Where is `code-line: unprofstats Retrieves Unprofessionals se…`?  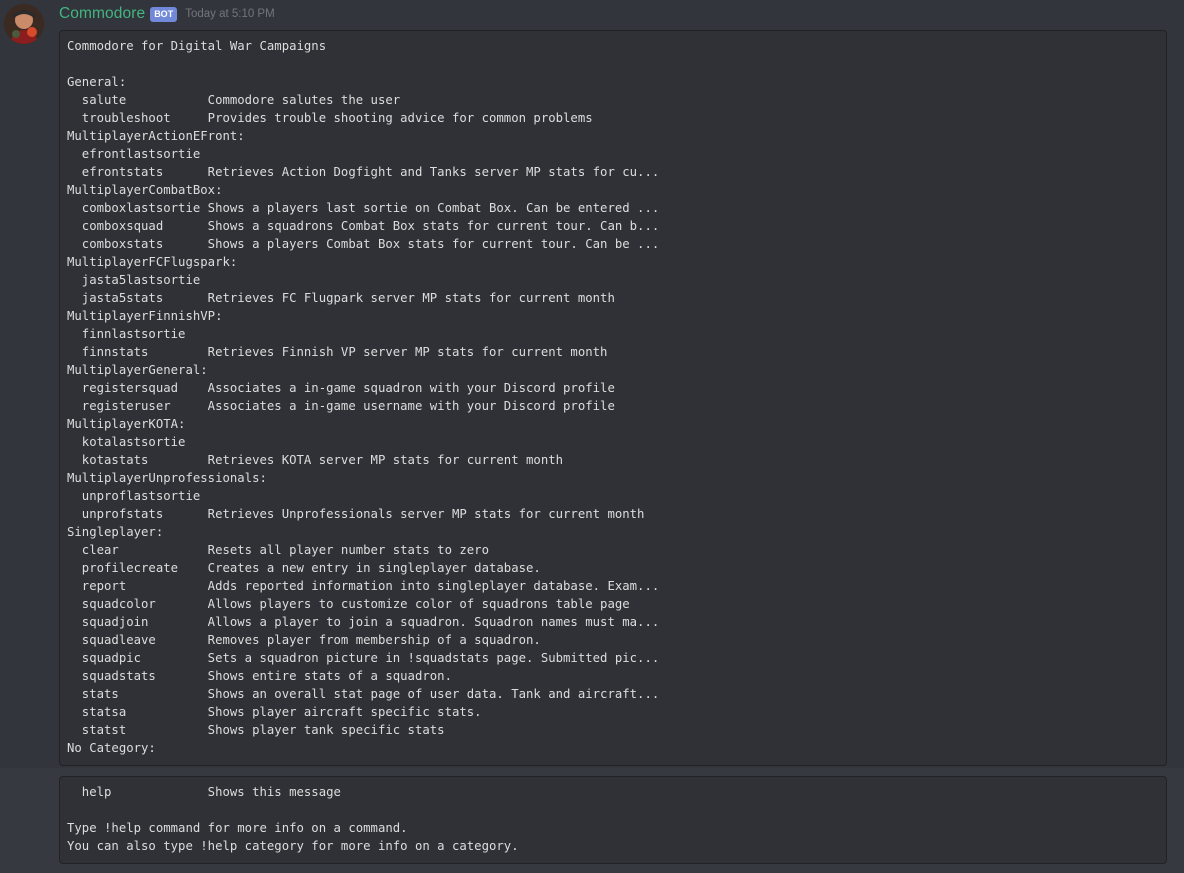 code-line: unprofstats Retrieves Unprofessionals se… is located at coordinates (356, 514).